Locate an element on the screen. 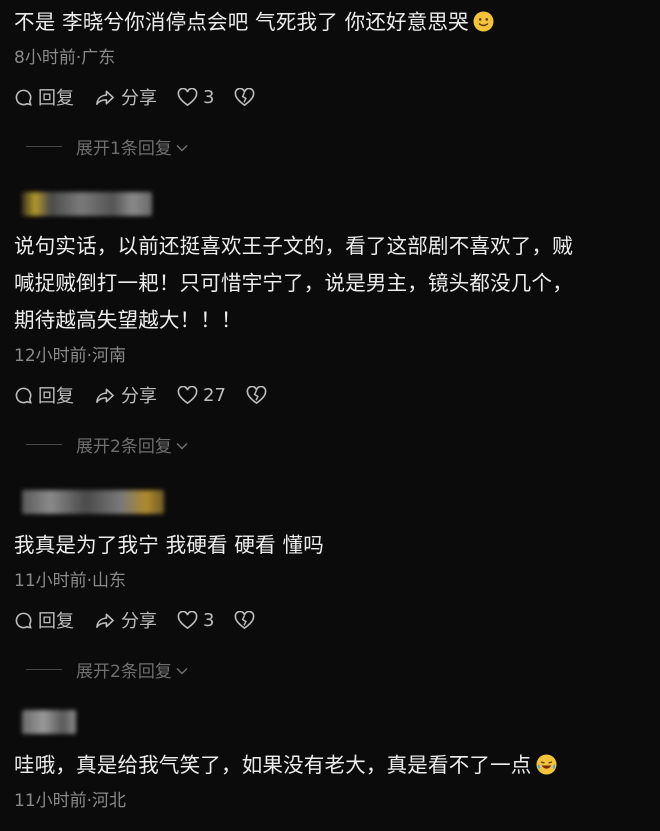 The image size is (660, 831). comment-meta: 11小时前·山东 is located at coordinates (70, 581).